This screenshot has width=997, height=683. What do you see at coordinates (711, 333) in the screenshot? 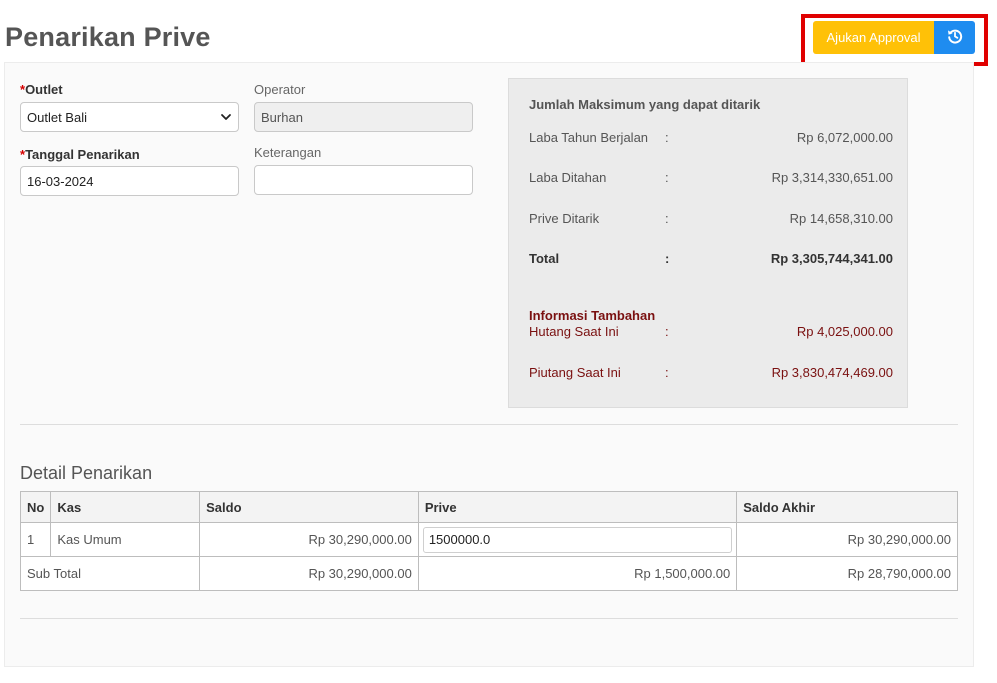
I see `info-row: Hutang Saat Ini : Rp 4,025,000.00` at bounding box center [711, 333].